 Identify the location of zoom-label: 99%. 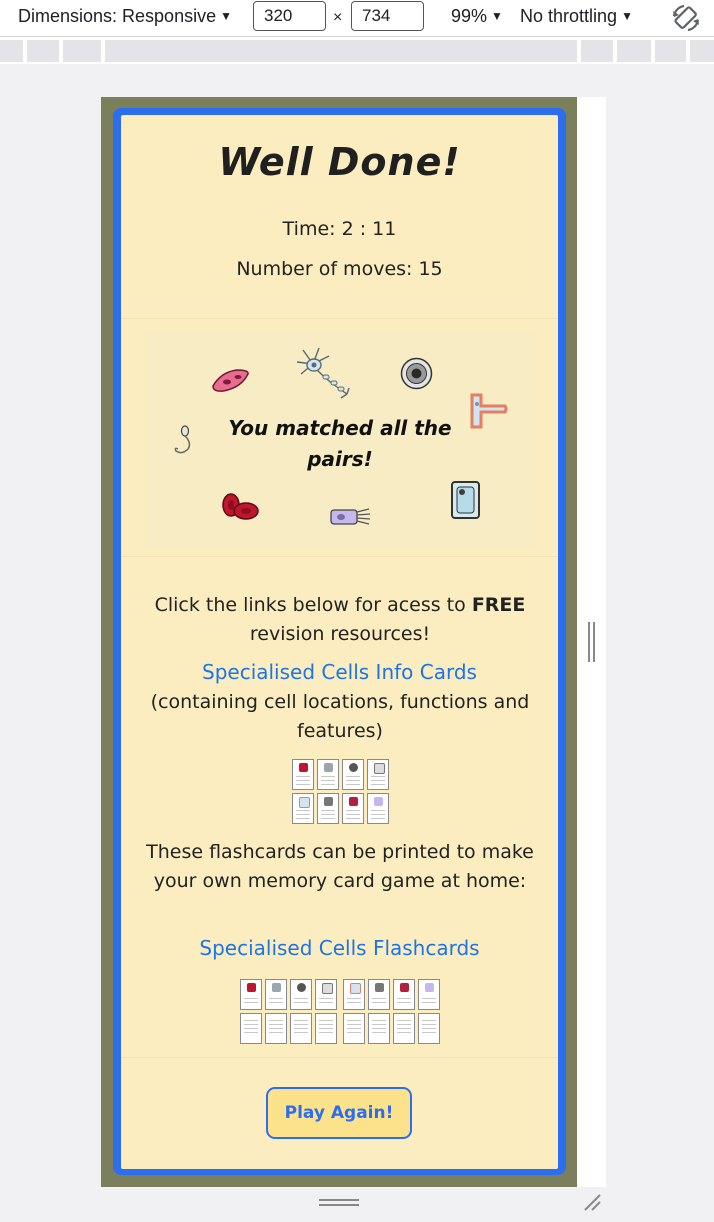
(469, 16).